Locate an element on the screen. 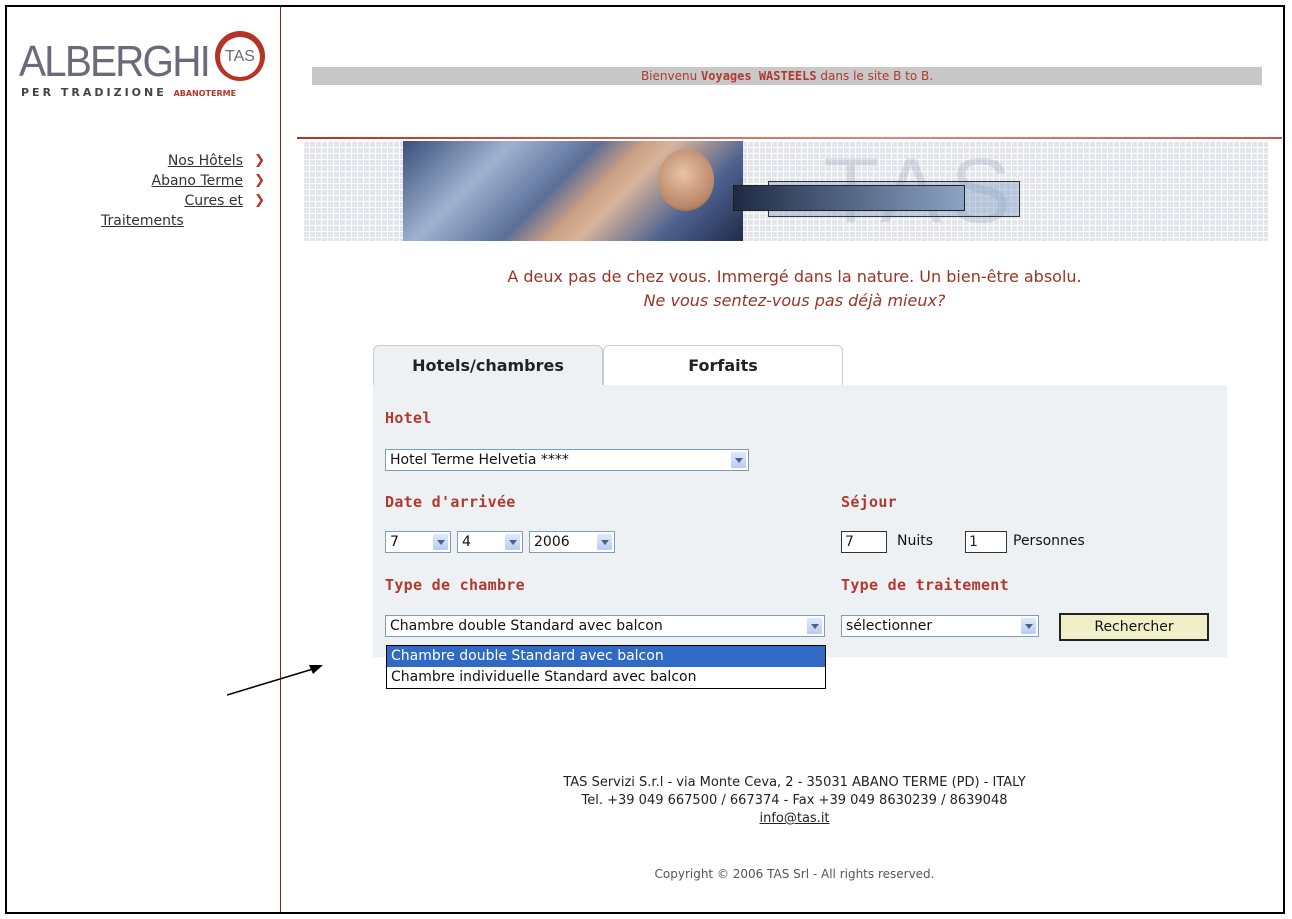 This screenshot has height=919, width=1292. sidebar-item-abano-terme: Abano Terme ❯ is located at coordinates (177, 181).